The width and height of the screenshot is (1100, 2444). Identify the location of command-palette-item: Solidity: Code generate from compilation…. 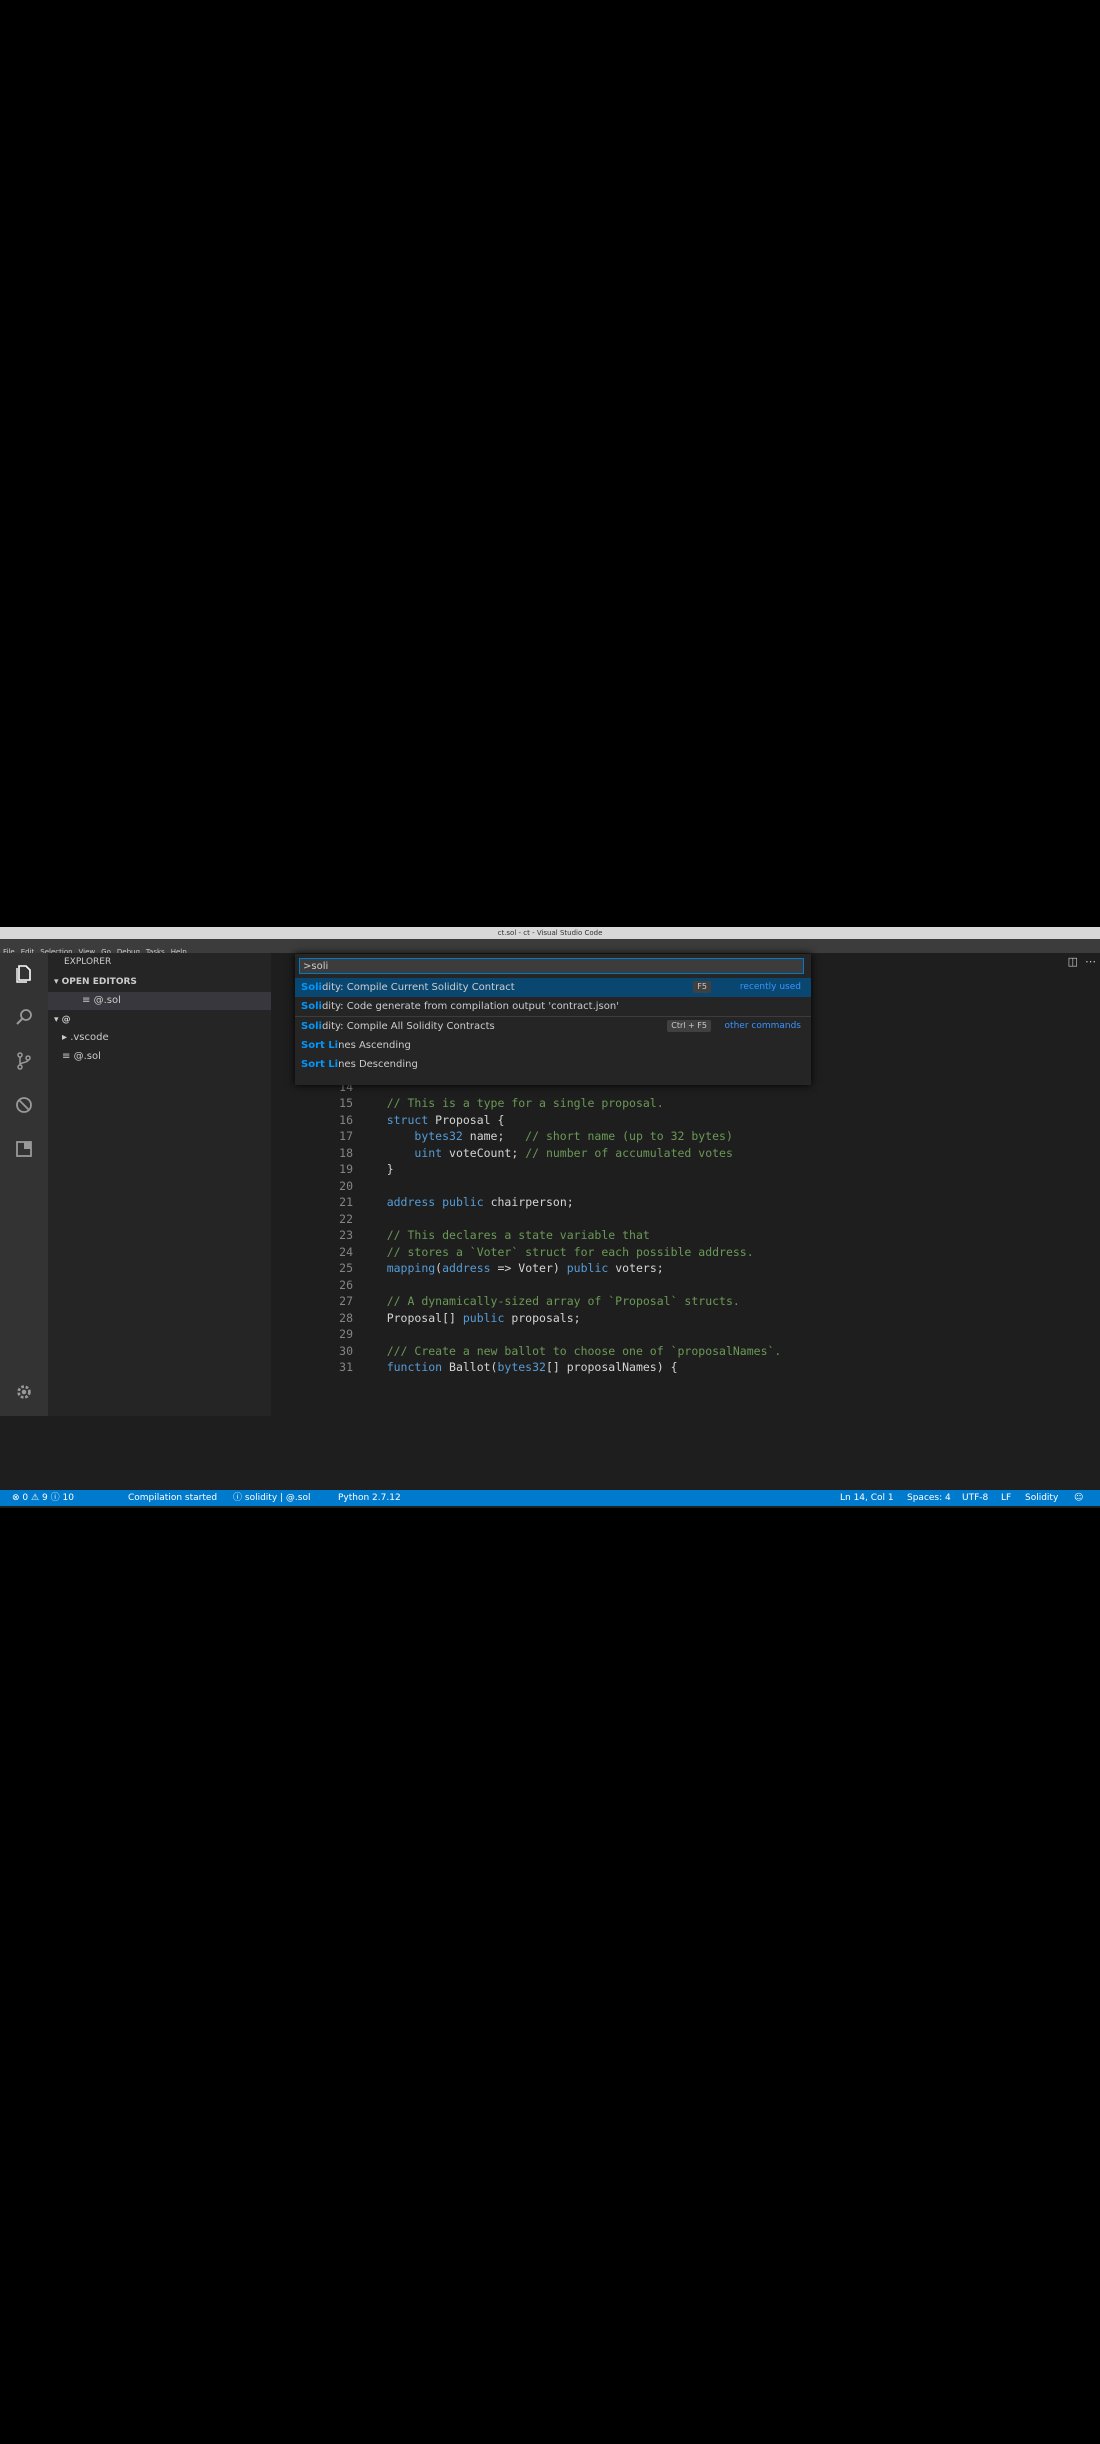
(553, 1006).